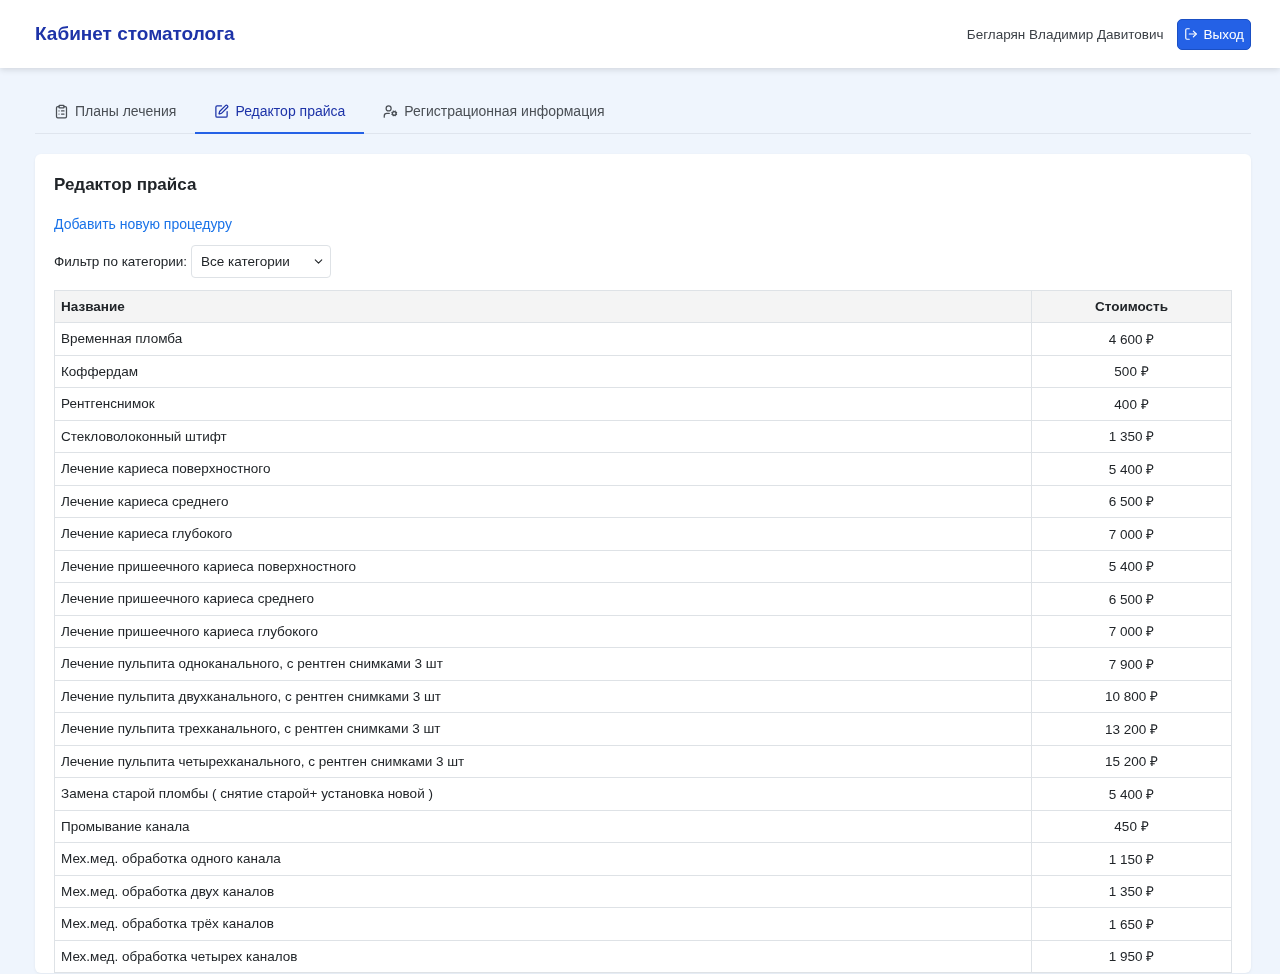 The width and height of the screenshot is (1280, 974). What do you see at coordinates (1131, 923) in the screenshot?
I see `price-cell: 1 650 ₽` at bounding box center [1131, 923].